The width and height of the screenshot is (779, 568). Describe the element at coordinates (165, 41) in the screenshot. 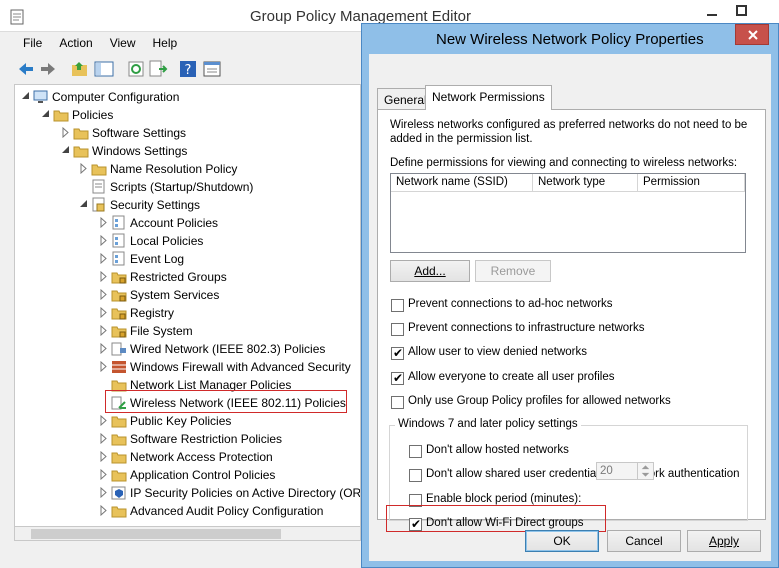

I see `menu-help: Help` at that location.